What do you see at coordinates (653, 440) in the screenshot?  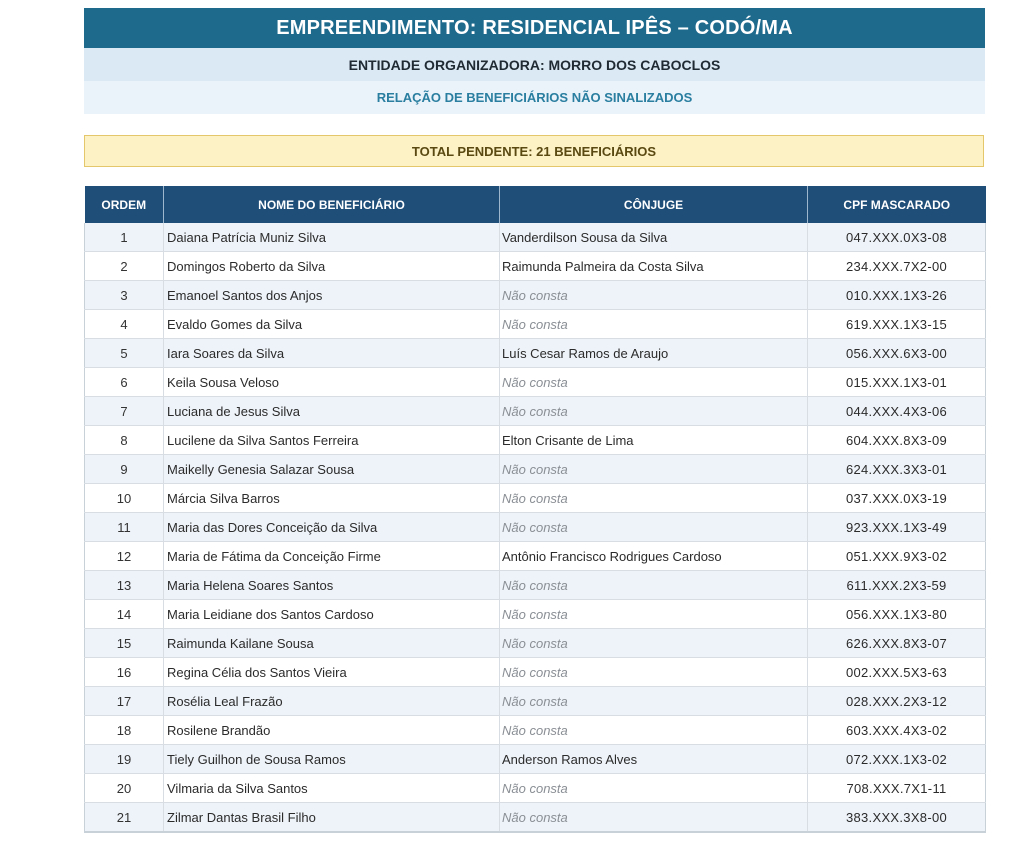 I see `cell-conjuge: Elton Crisante de Lima` at bounding box center [653, 440].